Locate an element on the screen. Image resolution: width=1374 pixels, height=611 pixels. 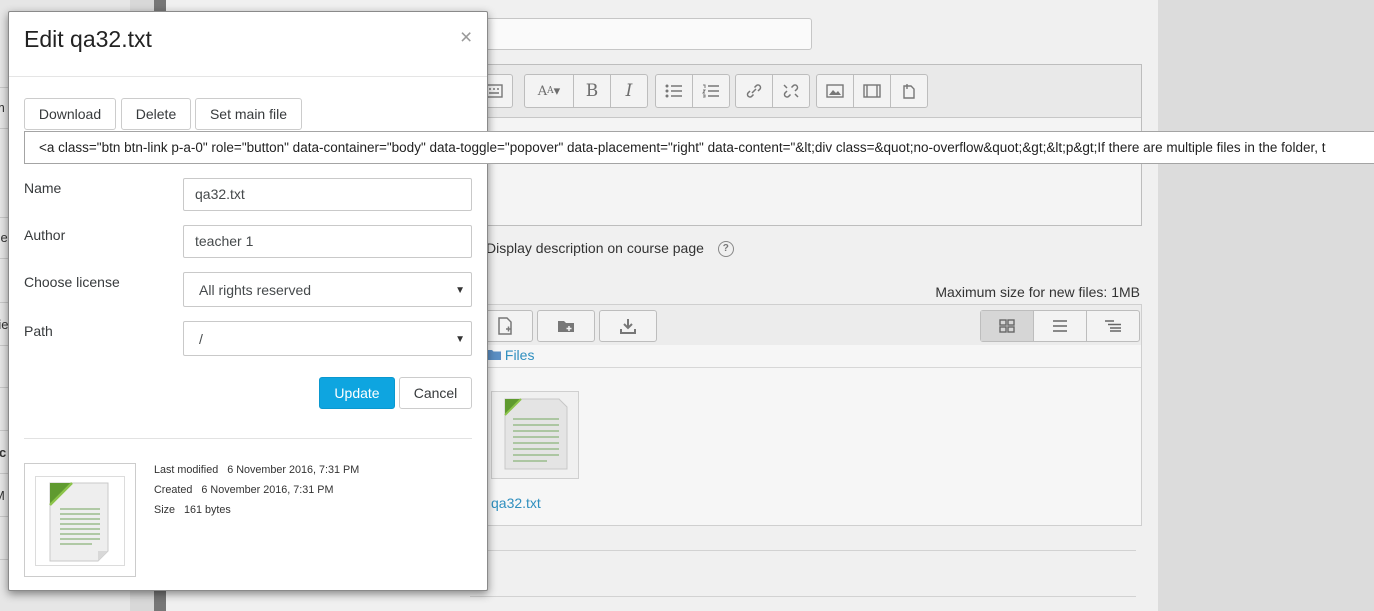
last-modified-row: Last modified 6 November 2016, 7:31 PM is located at coordinates (256, 470).